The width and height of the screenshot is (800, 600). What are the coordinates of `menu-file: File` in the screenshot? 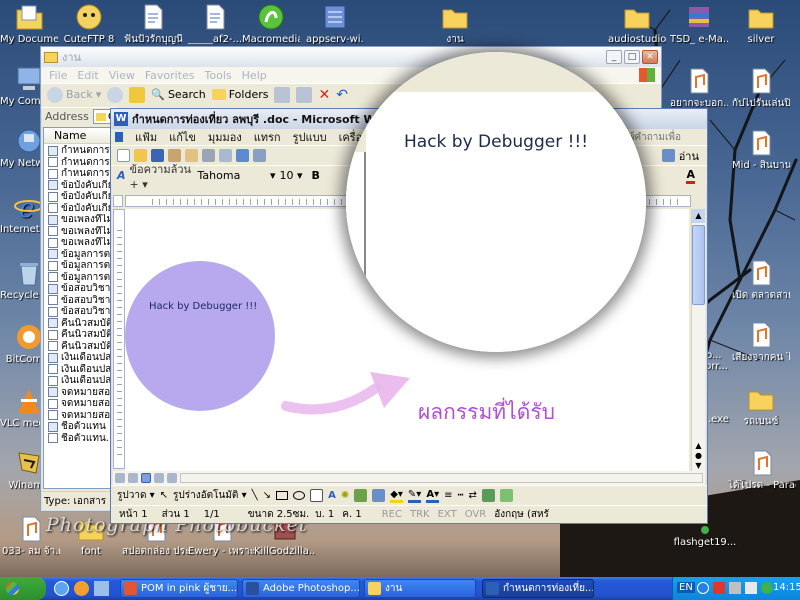 It's located at (58, 75).